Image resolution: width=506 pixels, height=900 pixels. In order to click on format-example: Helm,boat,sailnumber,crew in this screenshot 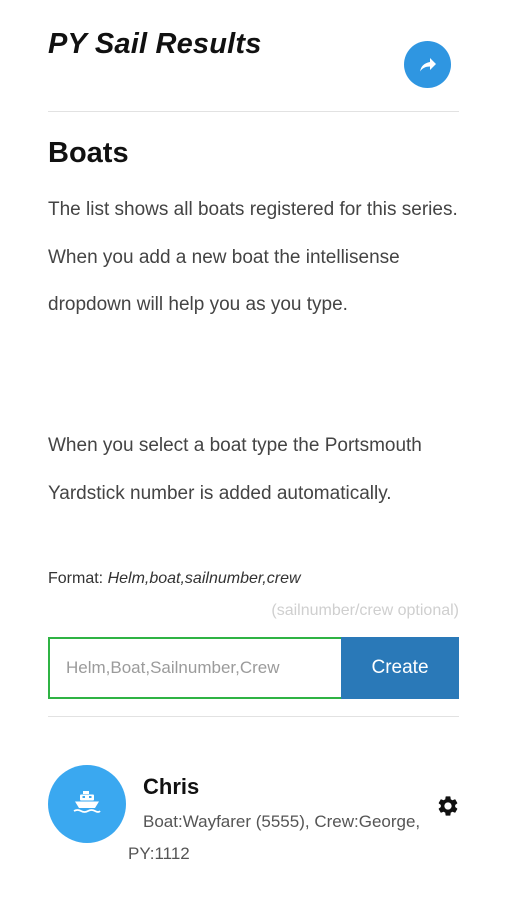, I will do `click(204, 578)`.